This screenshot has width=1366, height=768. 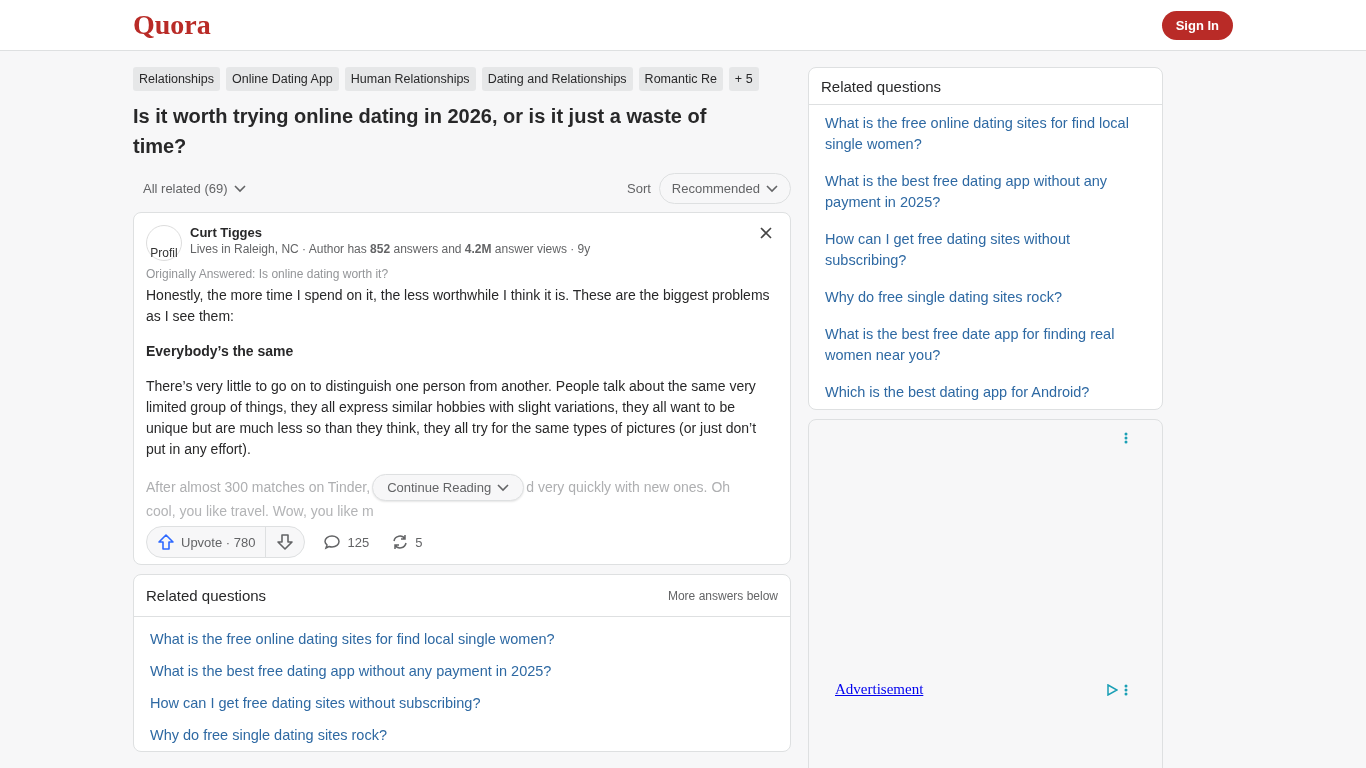 I want to click on question-title: Is it worth trying online dating in 2026, or is it just a waste of time?, so click(x=420, y=131).